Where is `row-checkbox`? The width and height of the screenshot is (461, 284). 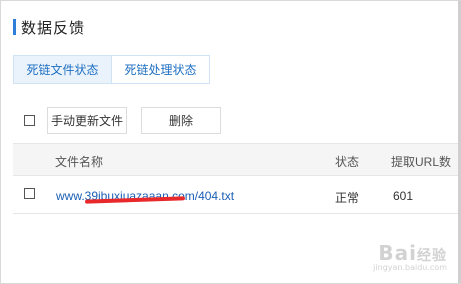 row-checkbox is located at coordinates (29, 193).